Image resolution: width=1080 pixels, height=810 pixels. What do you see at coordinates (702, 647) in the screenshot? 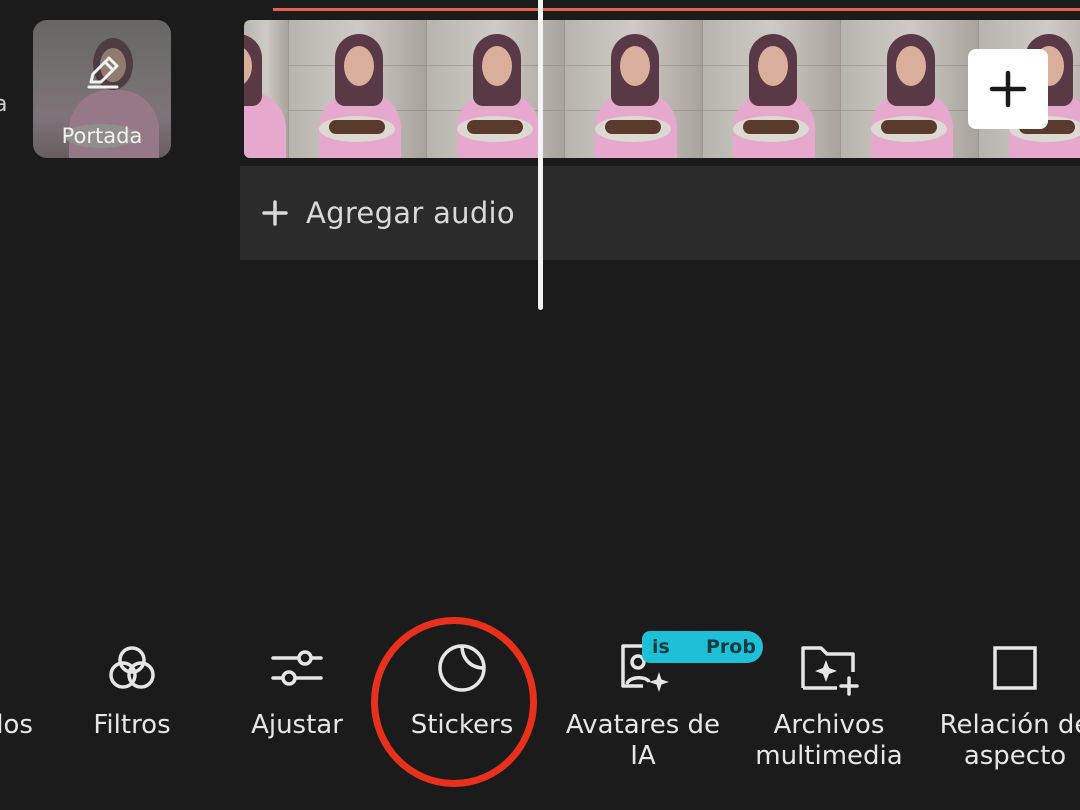
I see `pro-badge: is Prob` at bounding box center [702, 647].